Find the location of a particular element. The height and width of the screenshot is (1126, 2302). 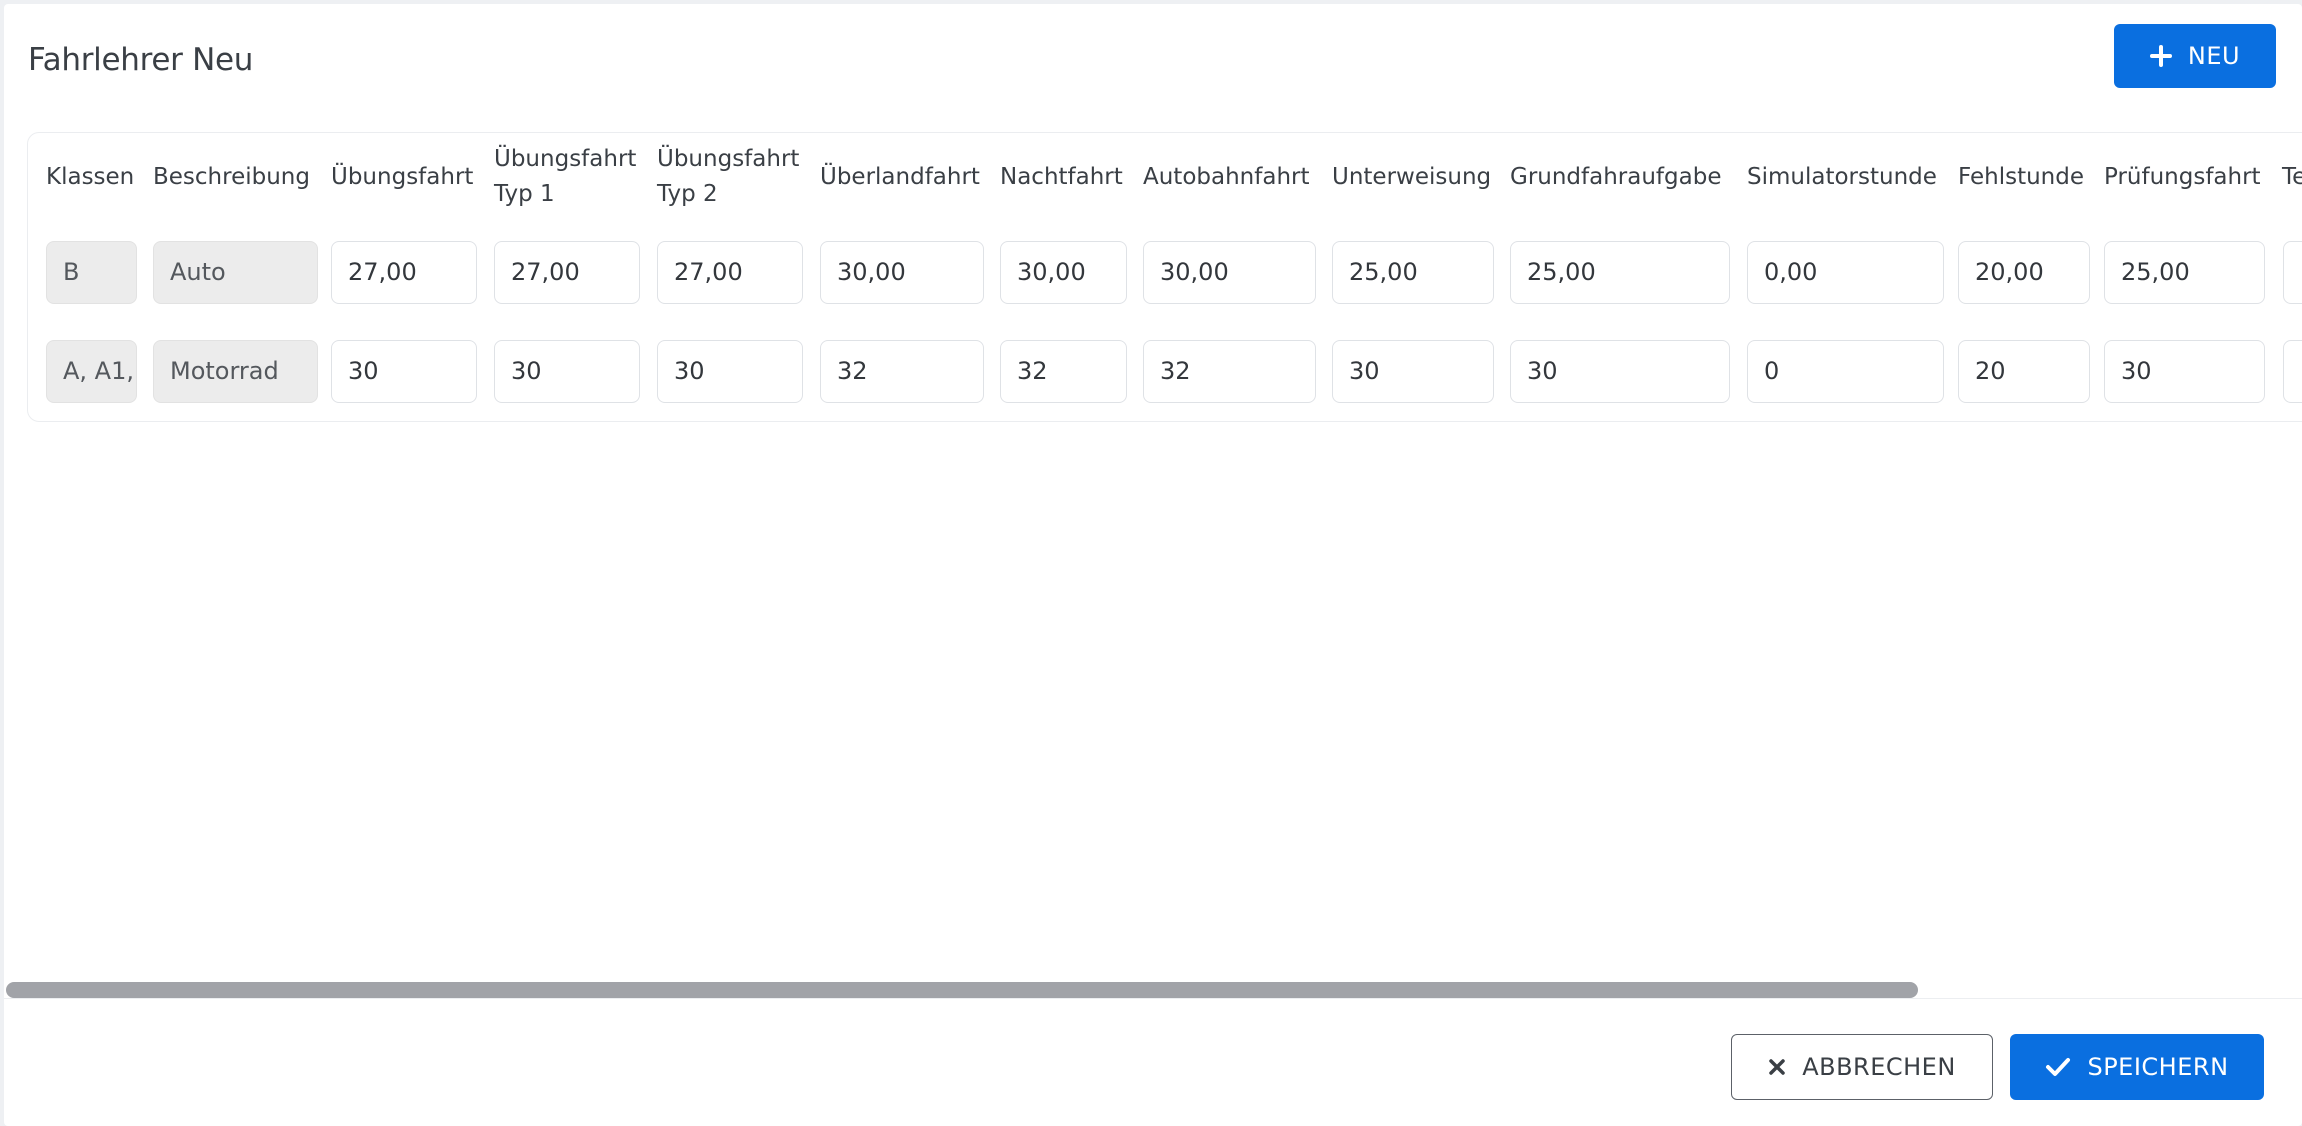

input-grundfahraufgabe: 30 is located at coordinates (1620, 371).